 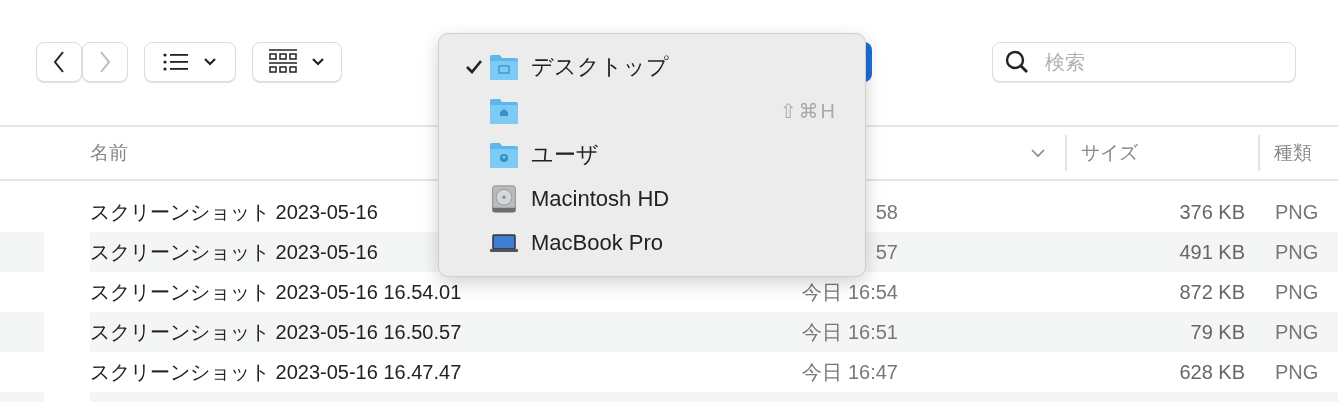 I want to click on date-modified: 今日 16:47, so click(x=850, y=372).